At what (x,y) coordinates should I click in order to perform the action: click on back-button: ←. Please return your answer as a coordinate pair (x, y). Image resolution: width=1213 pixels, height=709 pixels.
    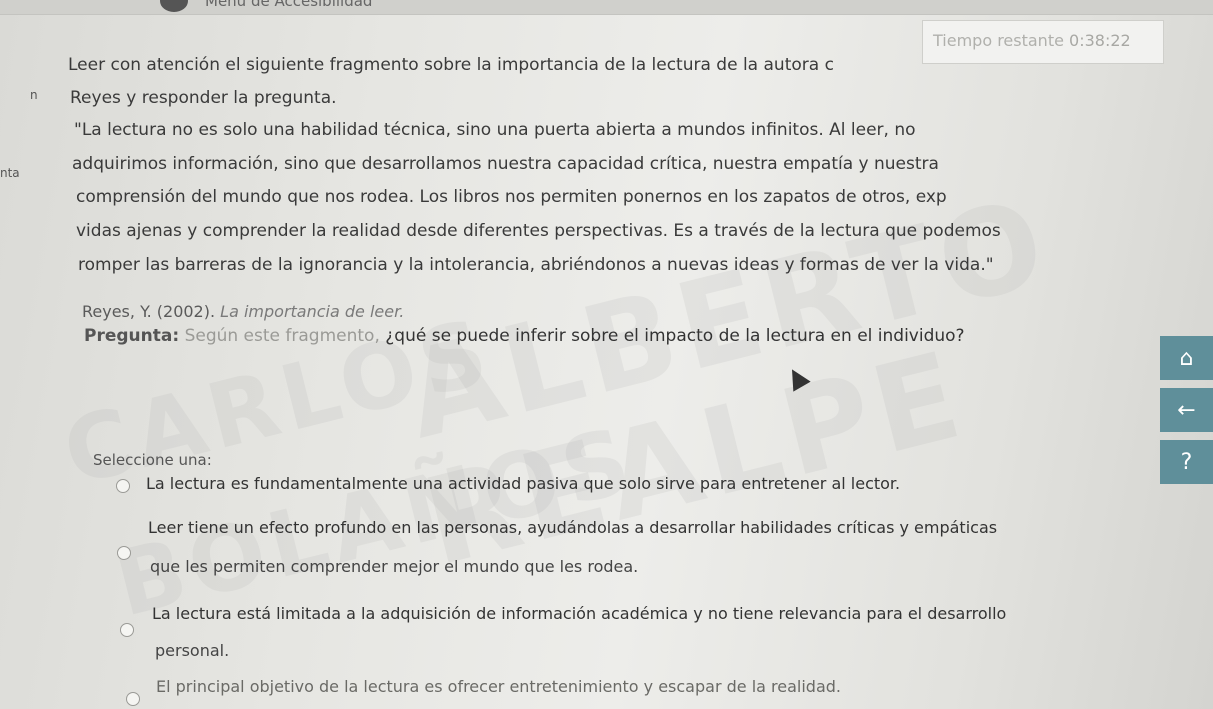
    Looking at the image, I should click on (1186, 410).